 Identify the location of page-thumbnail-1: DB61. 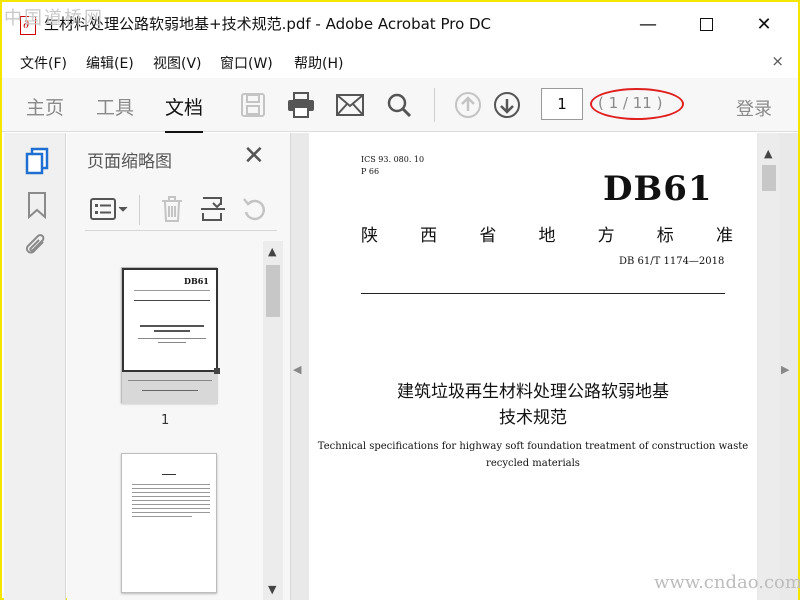
(170, 335).